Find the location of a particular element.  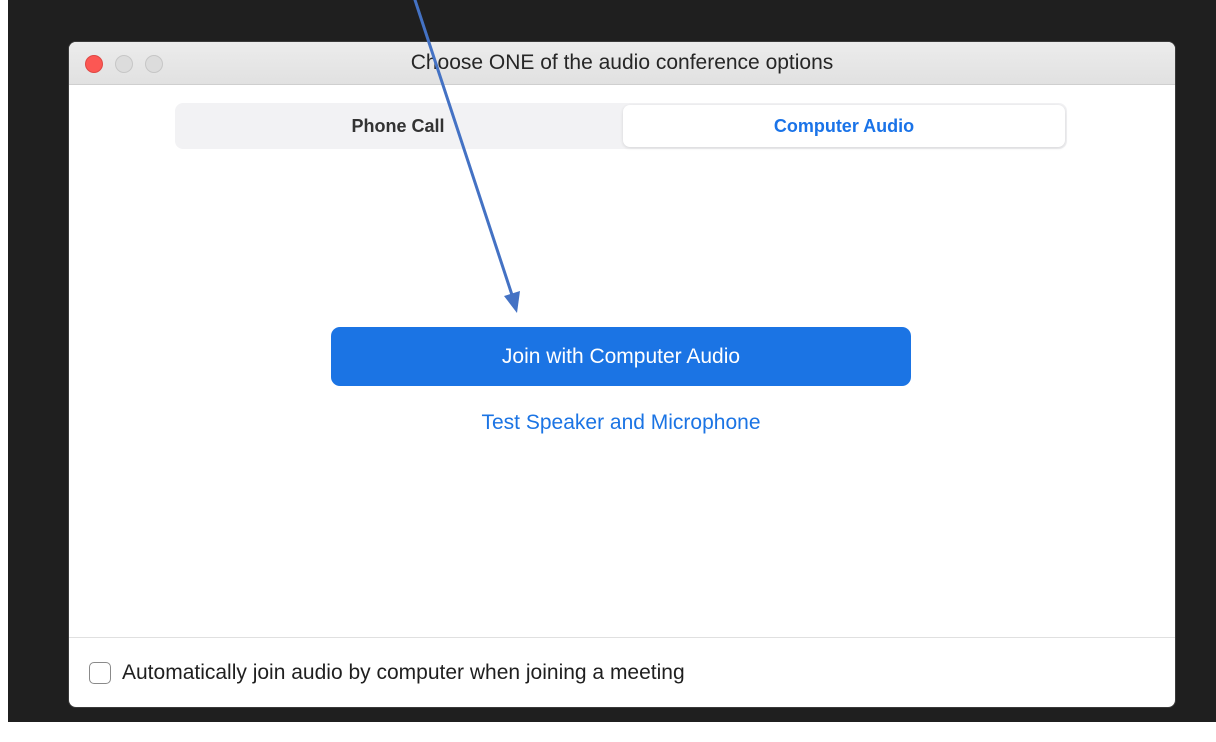

join-with-computer-audio-button: Join with Computer Audio is located at coordinates (621, 356).